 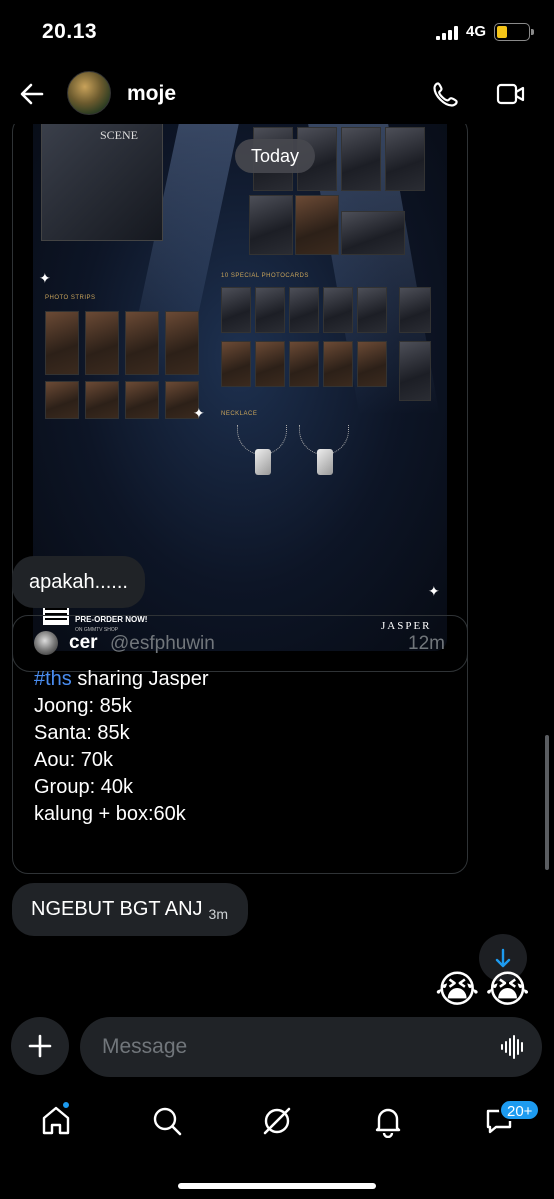 What do you see at coordinates (32, 94) in the screenshot?
I see `back-icon` at bounding box center [32, 94].